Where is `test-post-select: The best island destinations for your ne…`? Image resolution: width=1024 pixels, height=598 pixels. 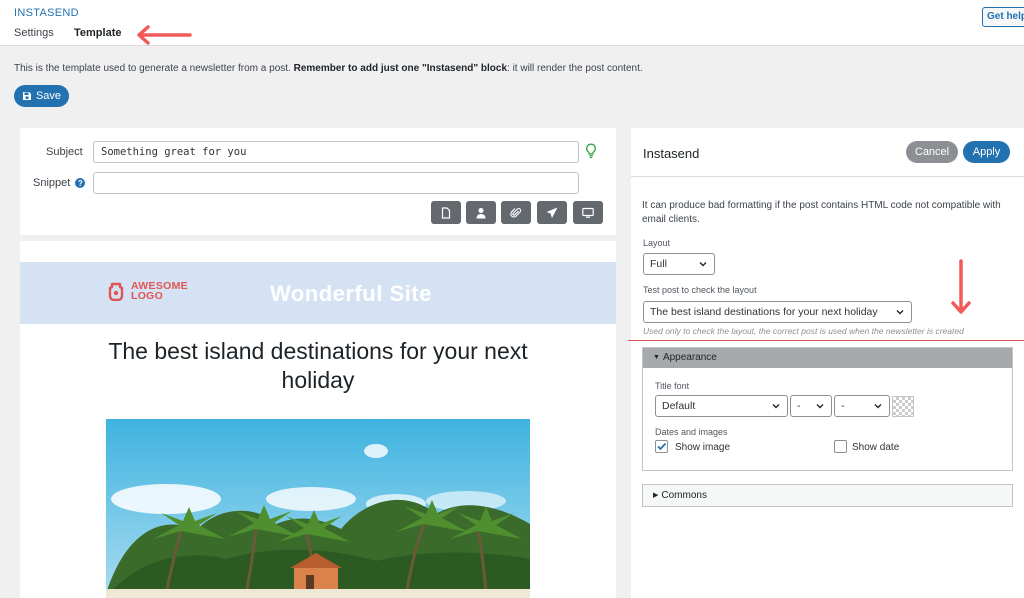 test-post-select: The best island destinations for your ne… is located at coordinates (777, 312).